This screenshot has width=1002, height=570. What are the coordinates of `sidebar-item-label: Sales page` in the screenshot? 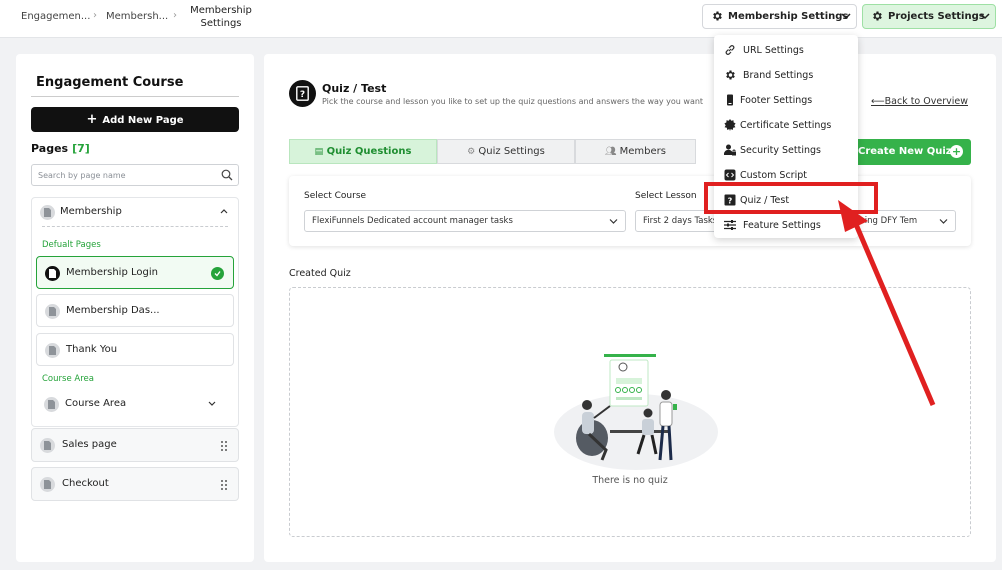 It's located at (89, 444).